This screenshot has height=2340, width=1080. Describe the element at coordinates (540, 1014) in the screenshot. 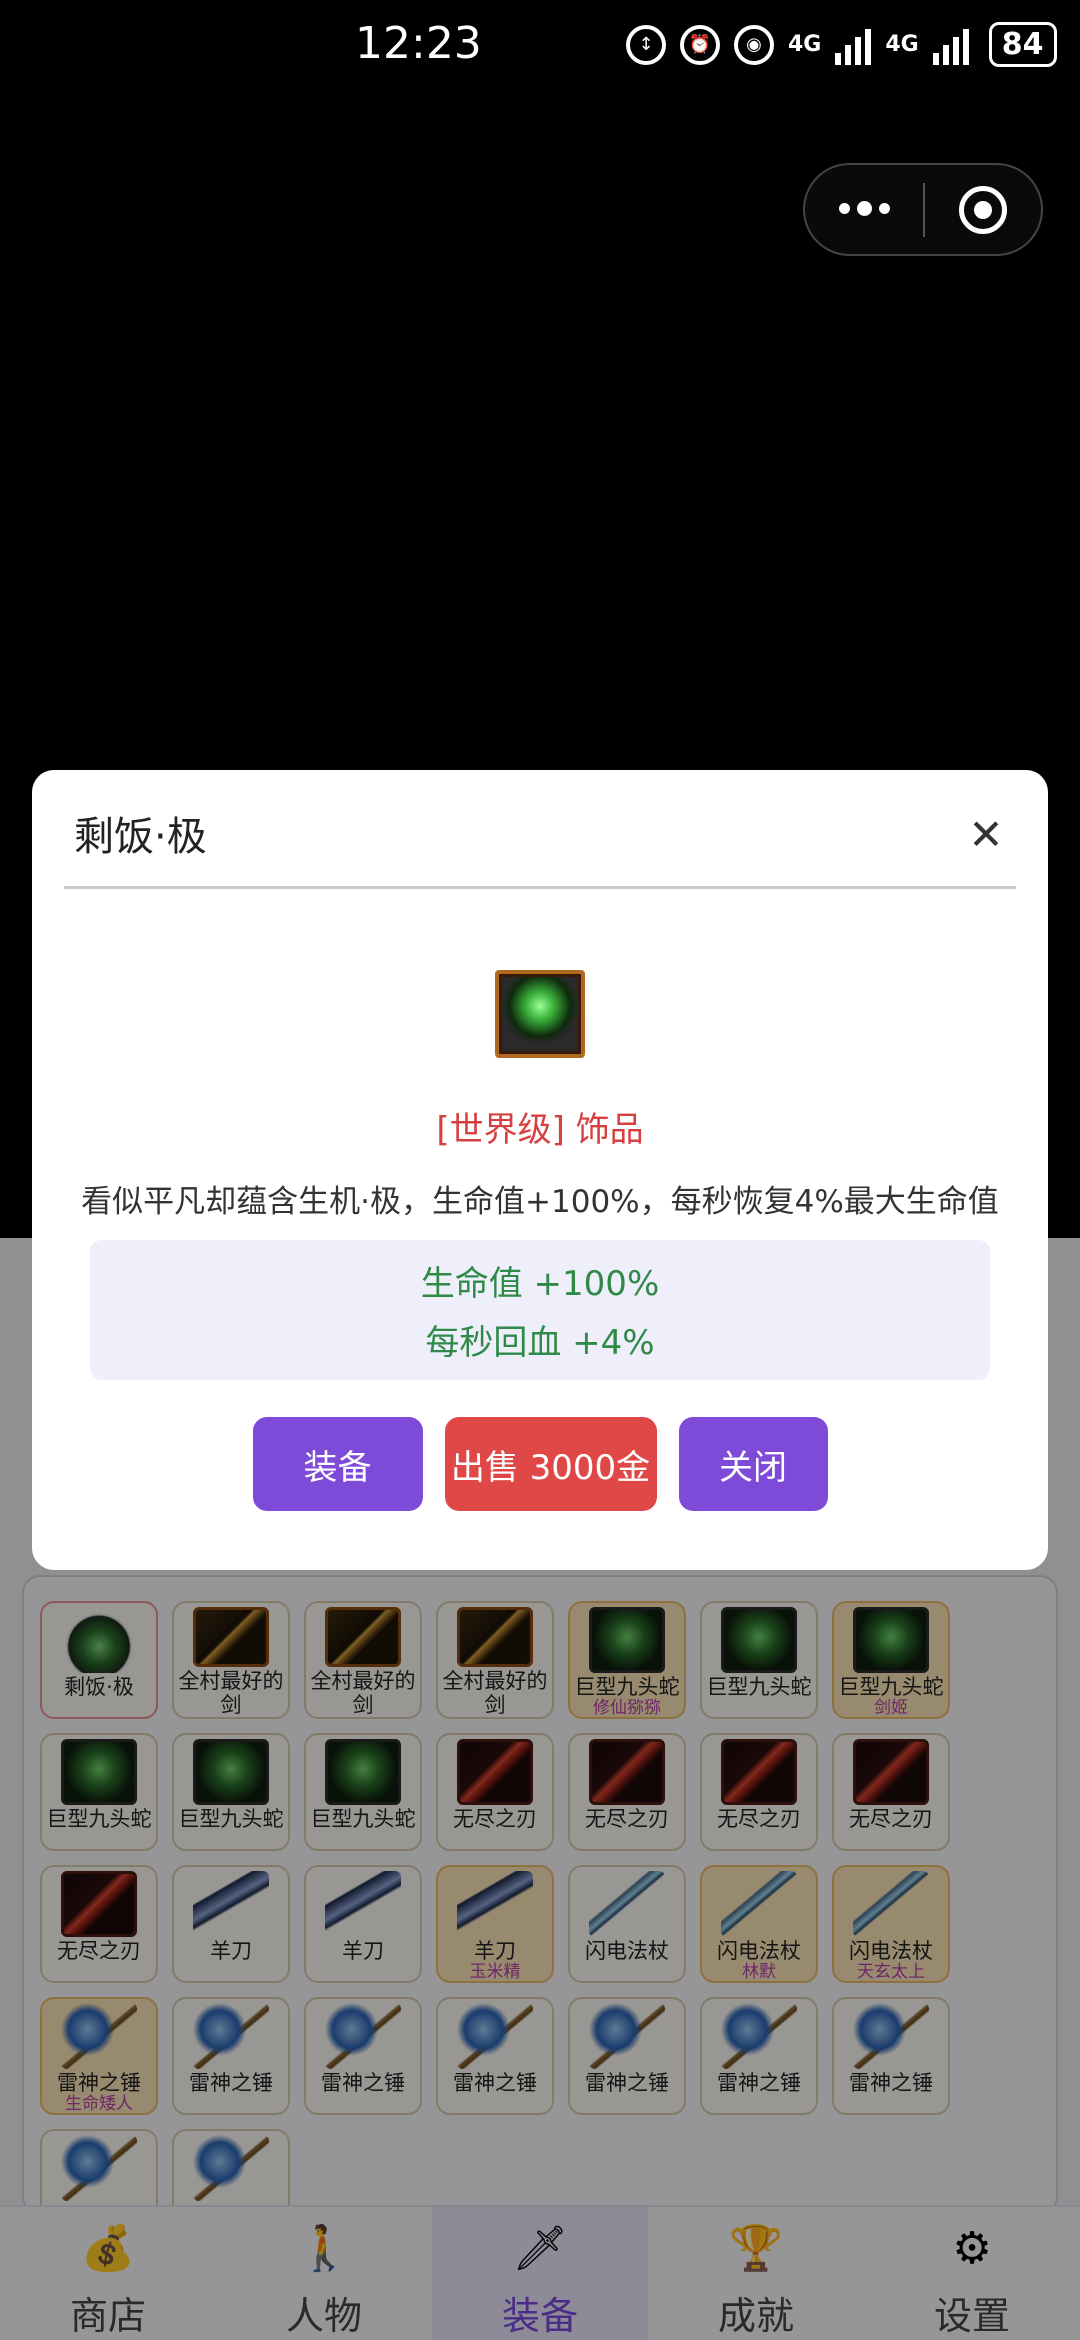

I see `rice-bowl-icon` at that location.